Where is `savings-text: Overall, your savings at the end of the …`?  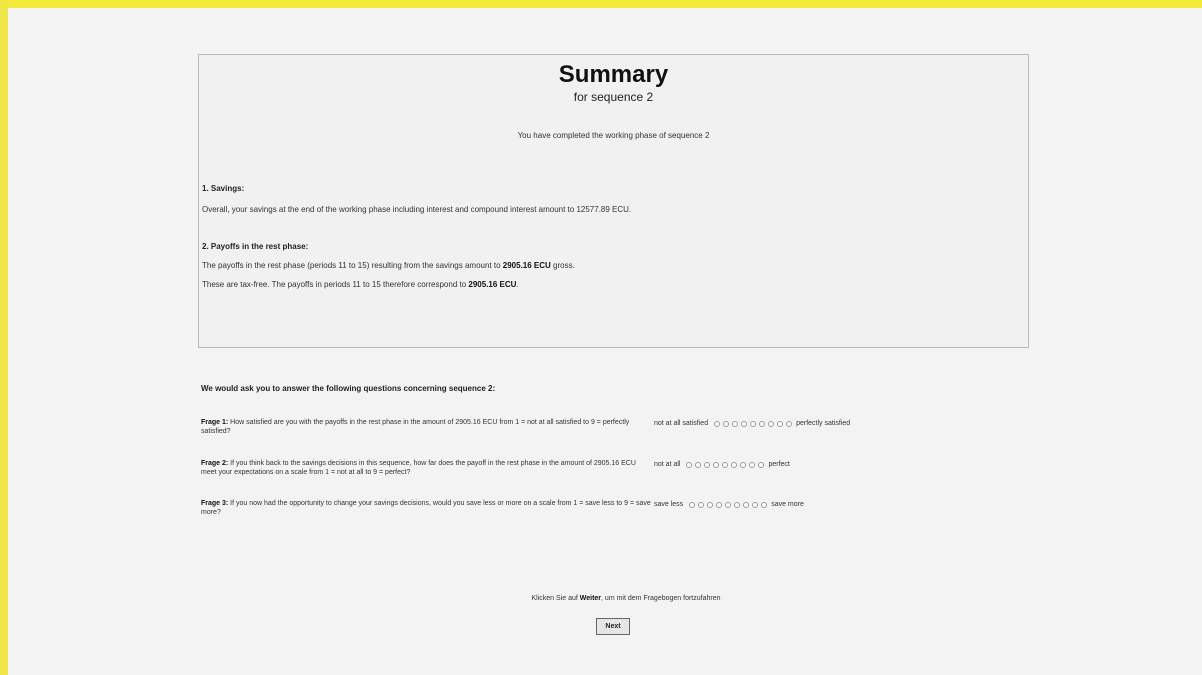 savings-text: Overall, your savings at the end of the … is located at coordinates (417, 209).